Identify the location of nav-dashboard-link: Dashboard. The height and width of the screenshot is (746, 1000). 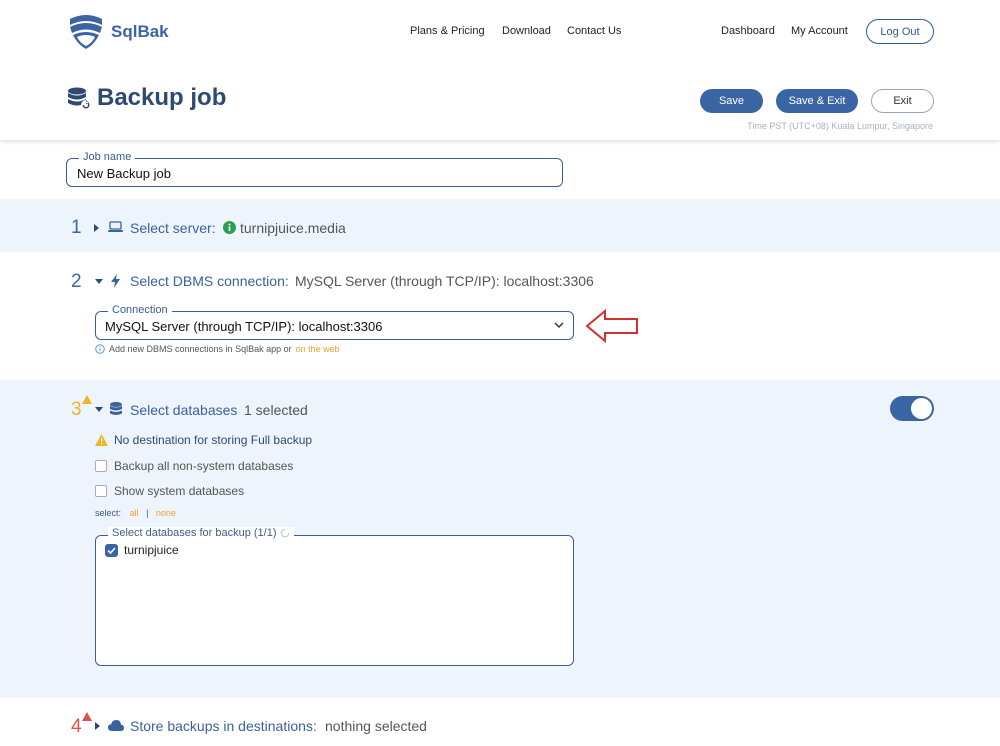
(748, 31).